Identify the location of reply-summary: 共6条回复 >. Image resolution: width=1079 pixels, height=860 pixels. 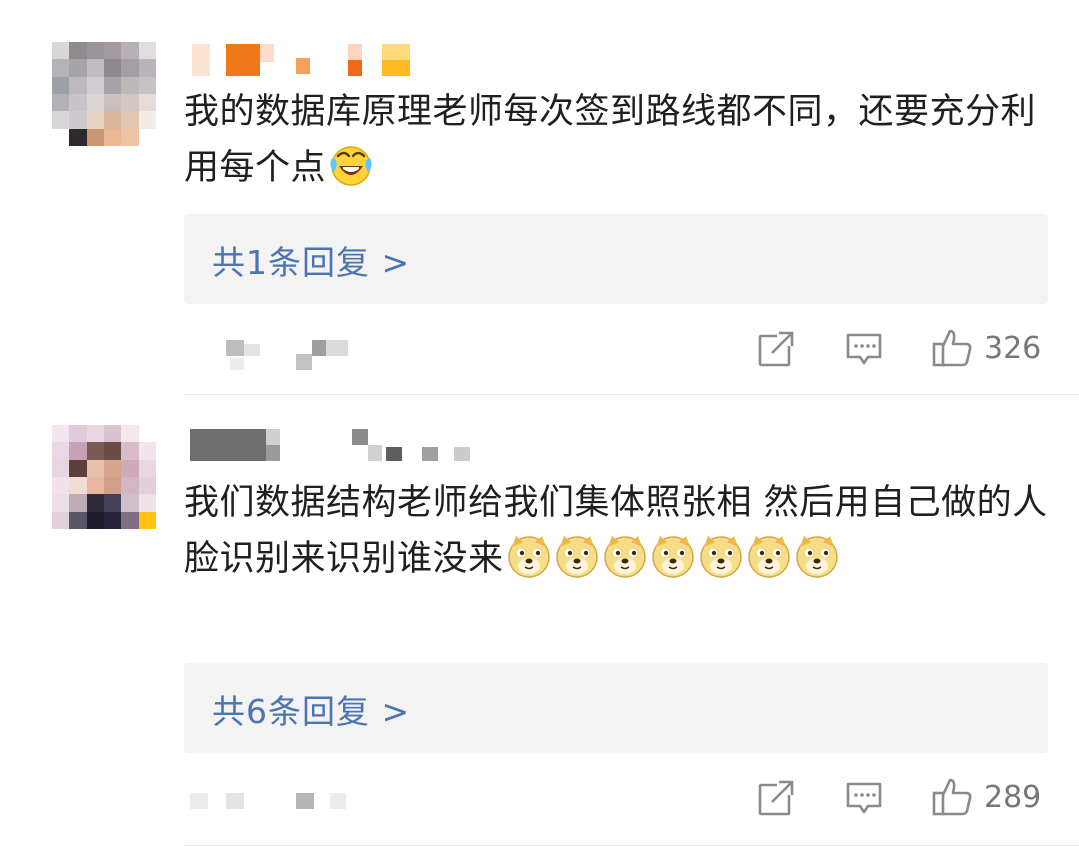
(616, 708).